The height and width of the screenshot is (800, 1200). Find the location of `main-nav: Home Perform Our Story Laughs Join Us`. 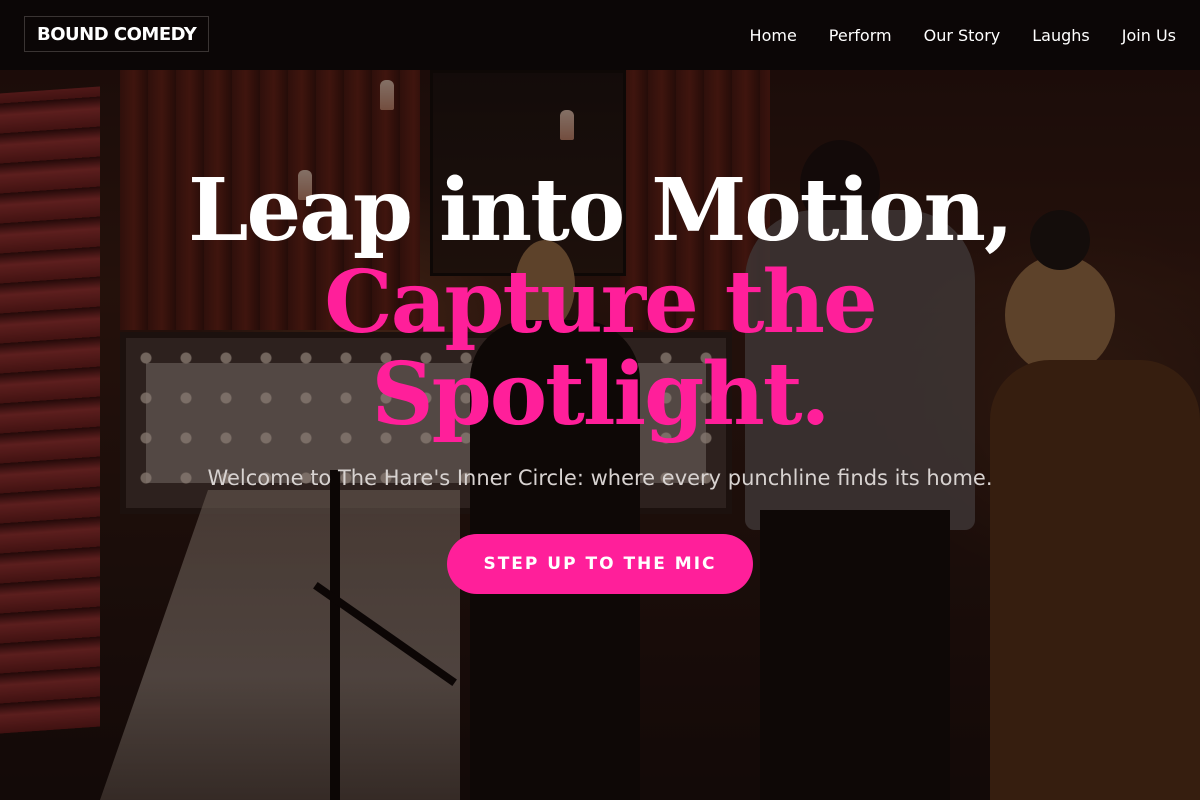

main-nav: Home Perform Our Story Laughs Join Us is located at coordinates (963, 35).